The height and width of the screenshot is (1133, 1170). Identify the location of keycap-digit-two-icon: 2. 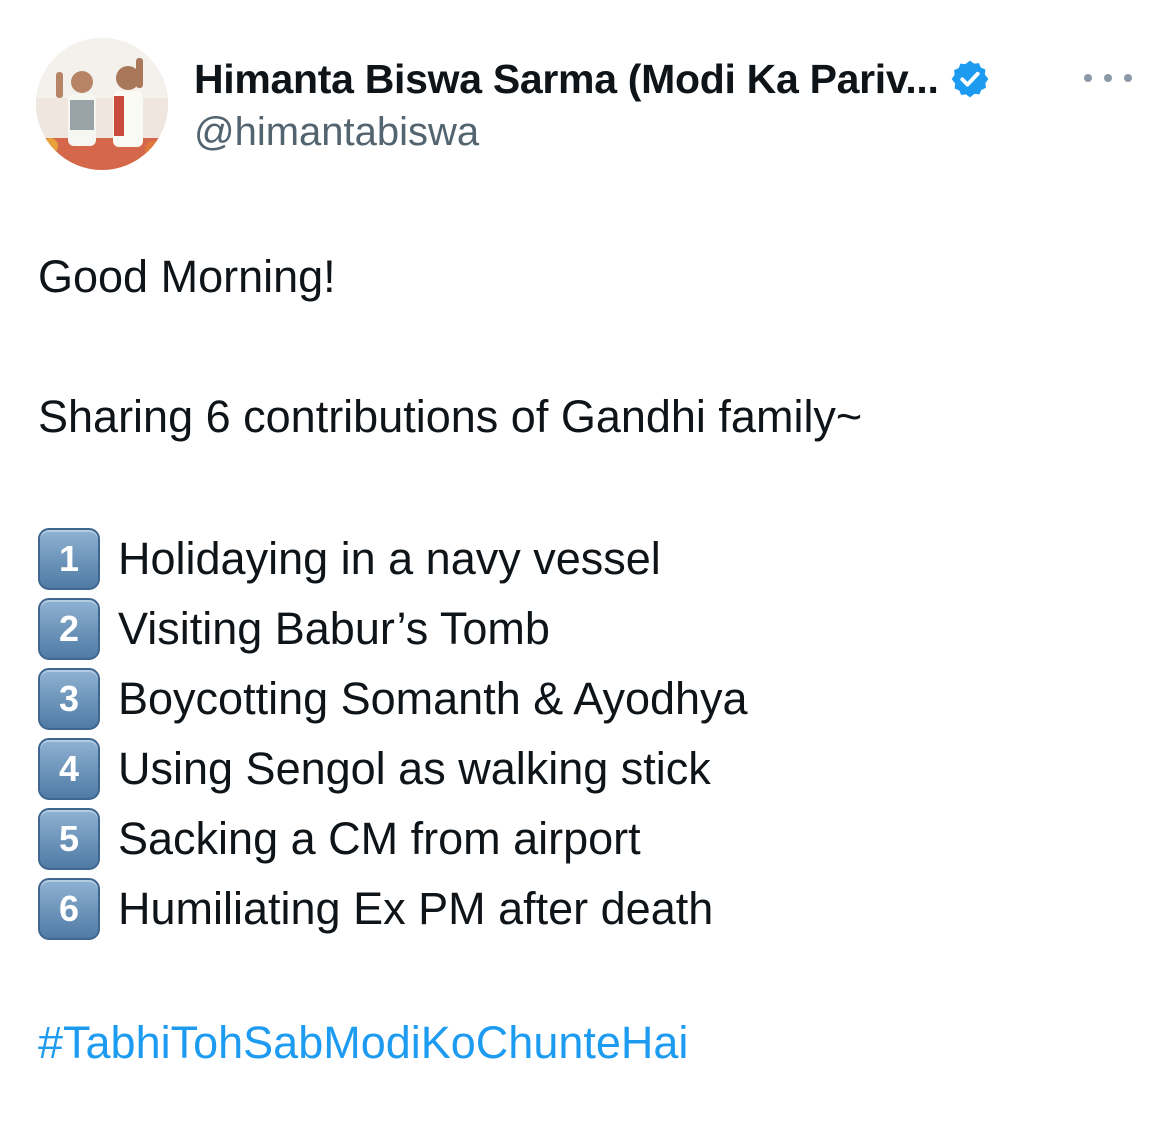
(69, 629).